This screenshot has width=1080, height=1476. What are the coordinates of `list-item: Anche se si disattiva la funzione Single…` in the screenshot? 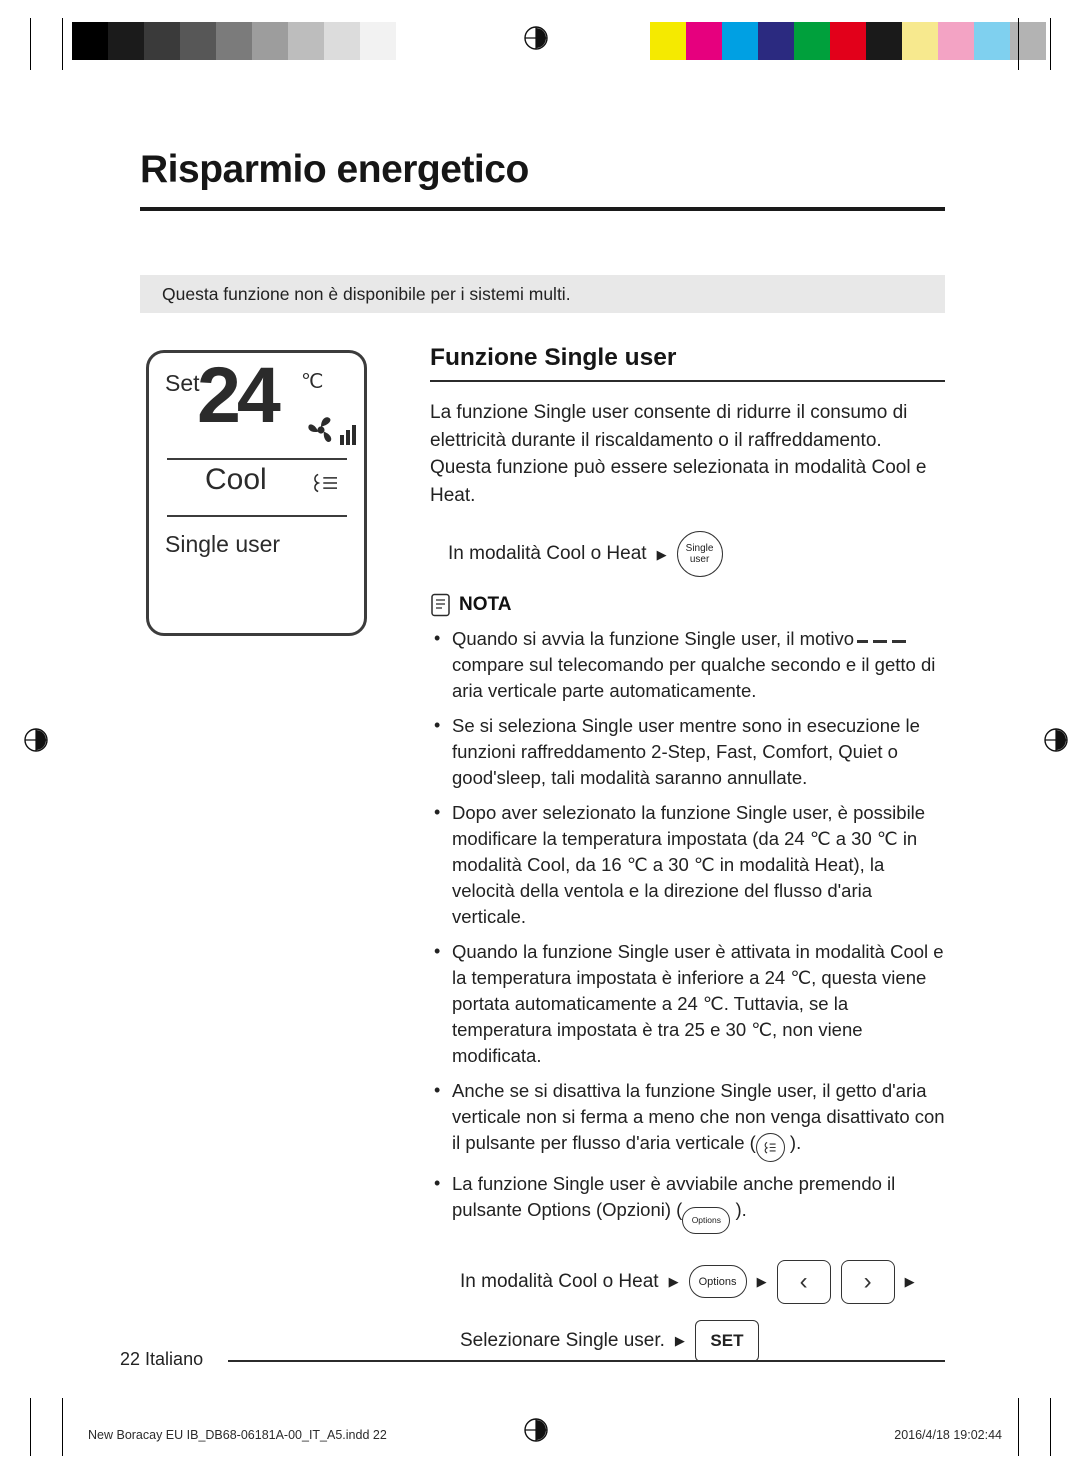 It's located at (687, 1119).